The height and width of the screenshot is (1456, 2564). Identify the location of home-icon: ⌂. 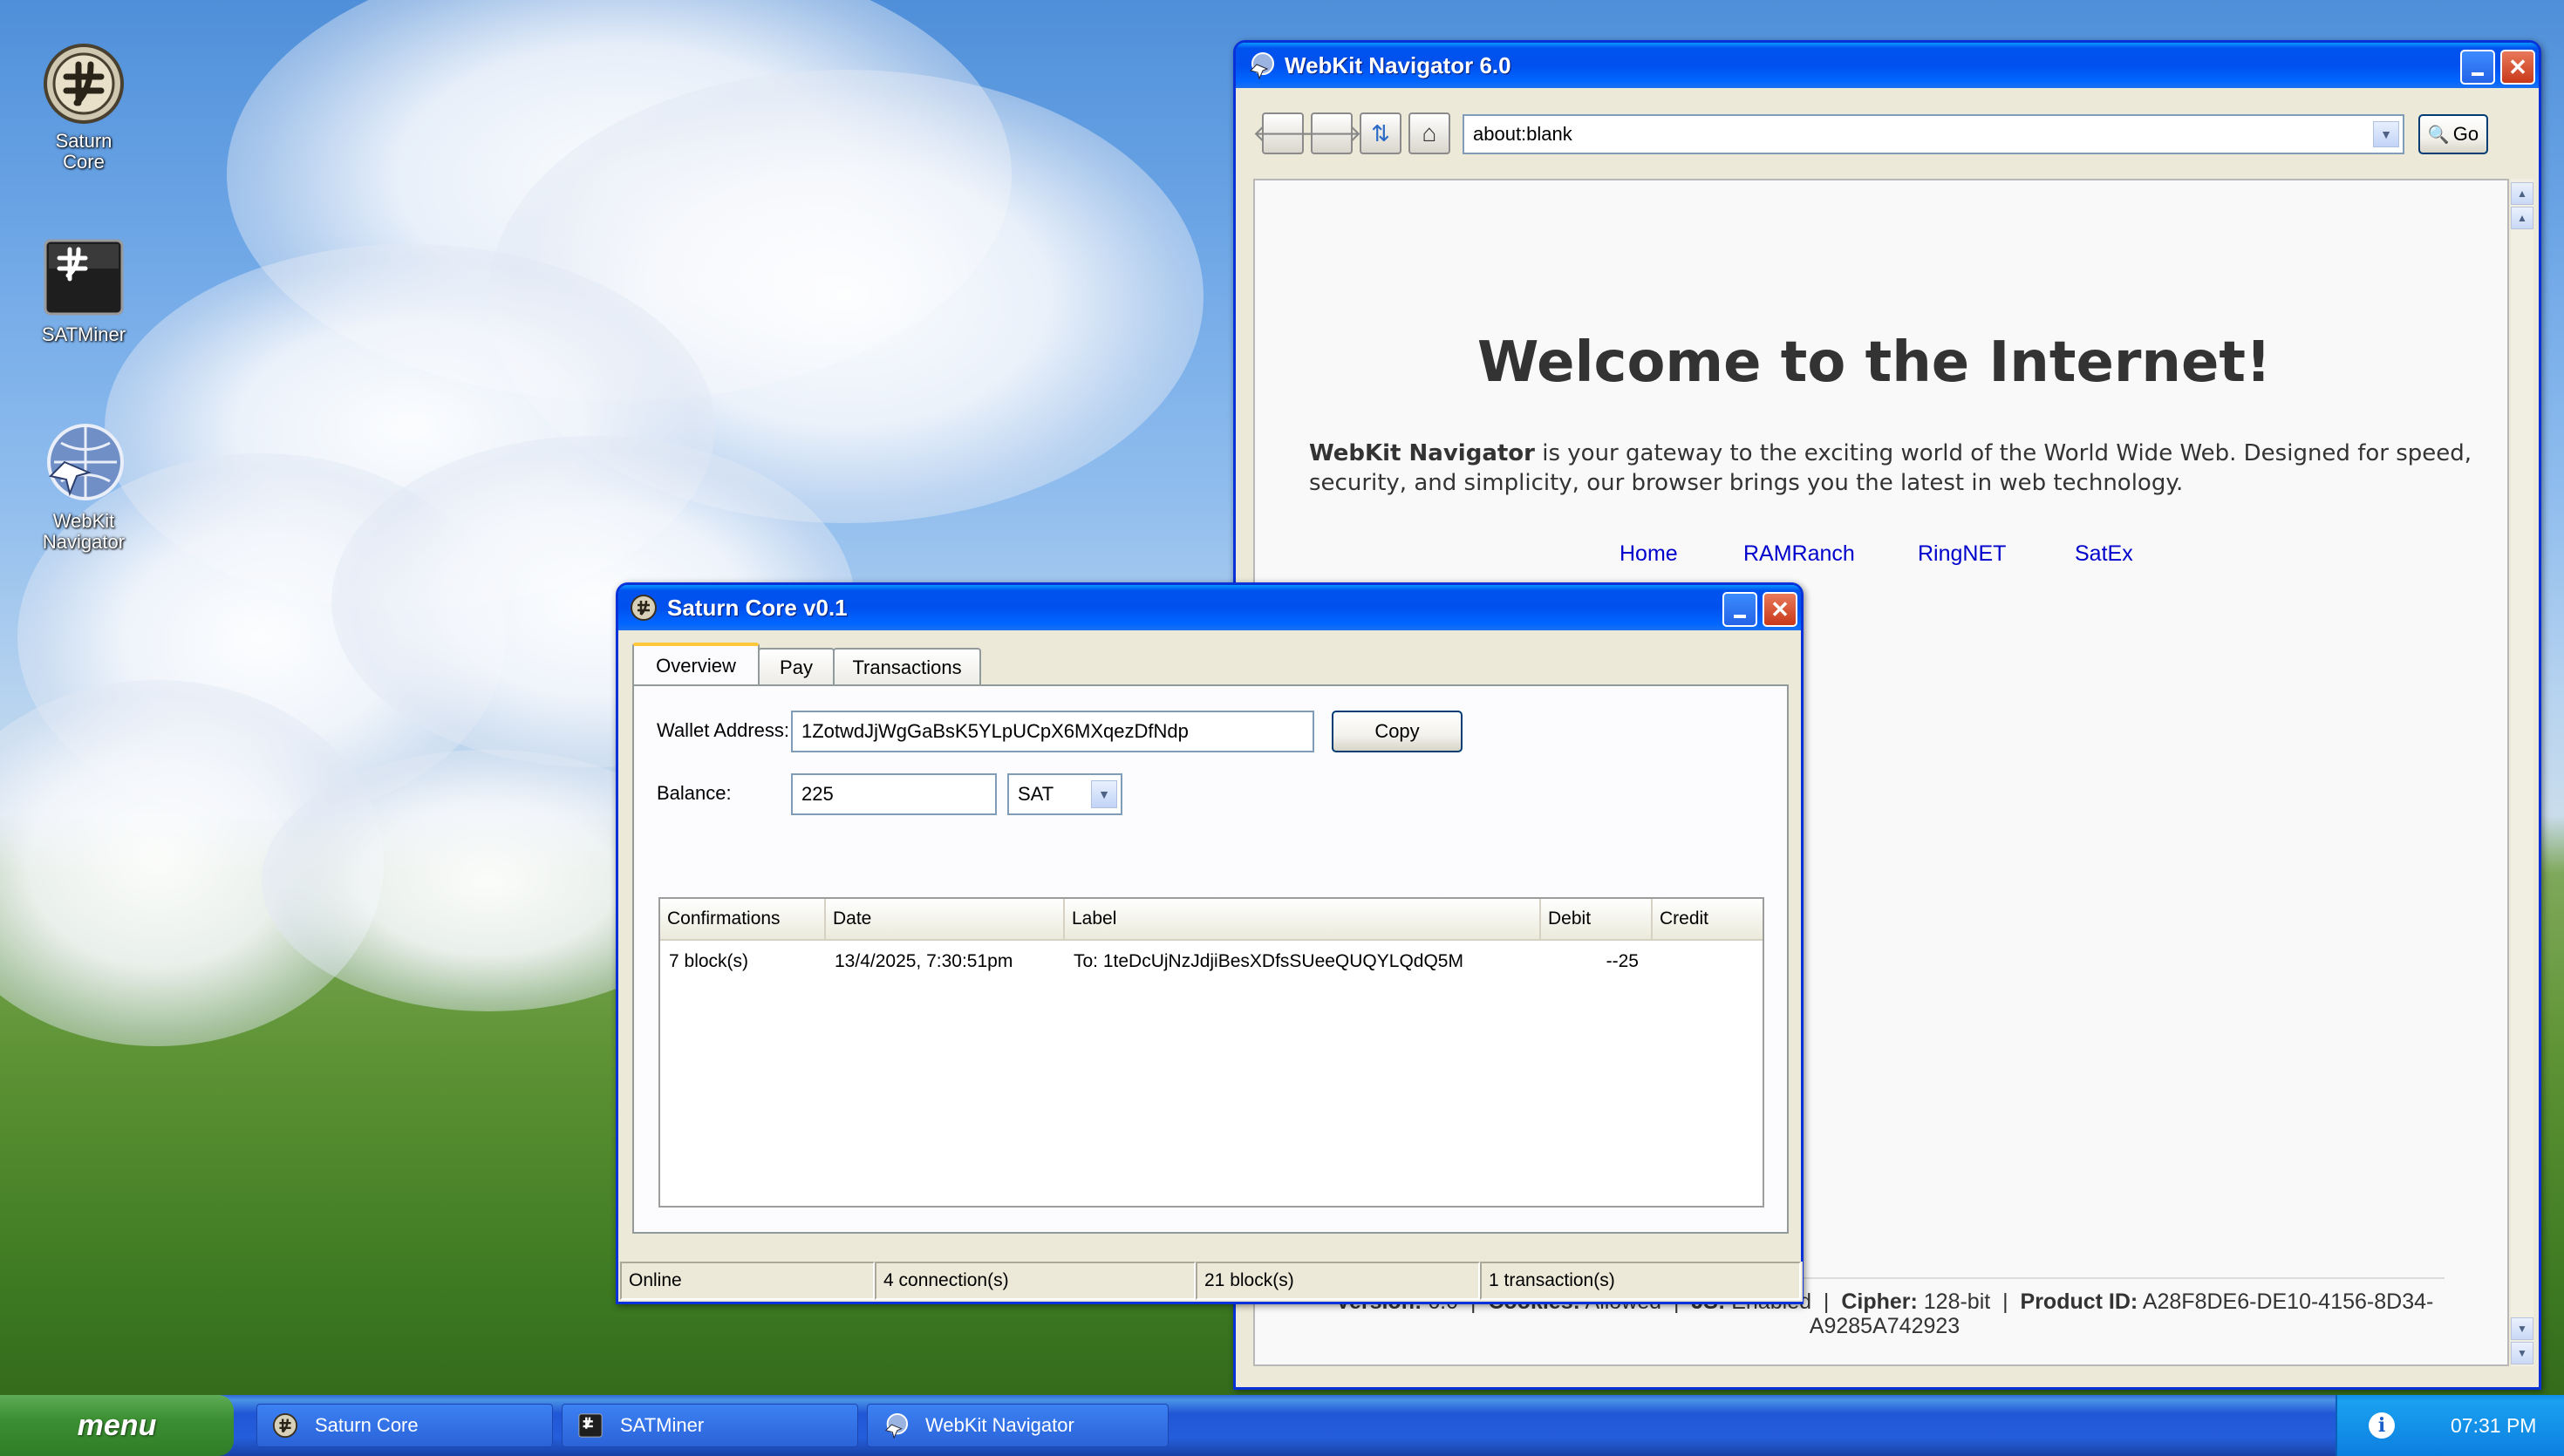
(1429, 132).